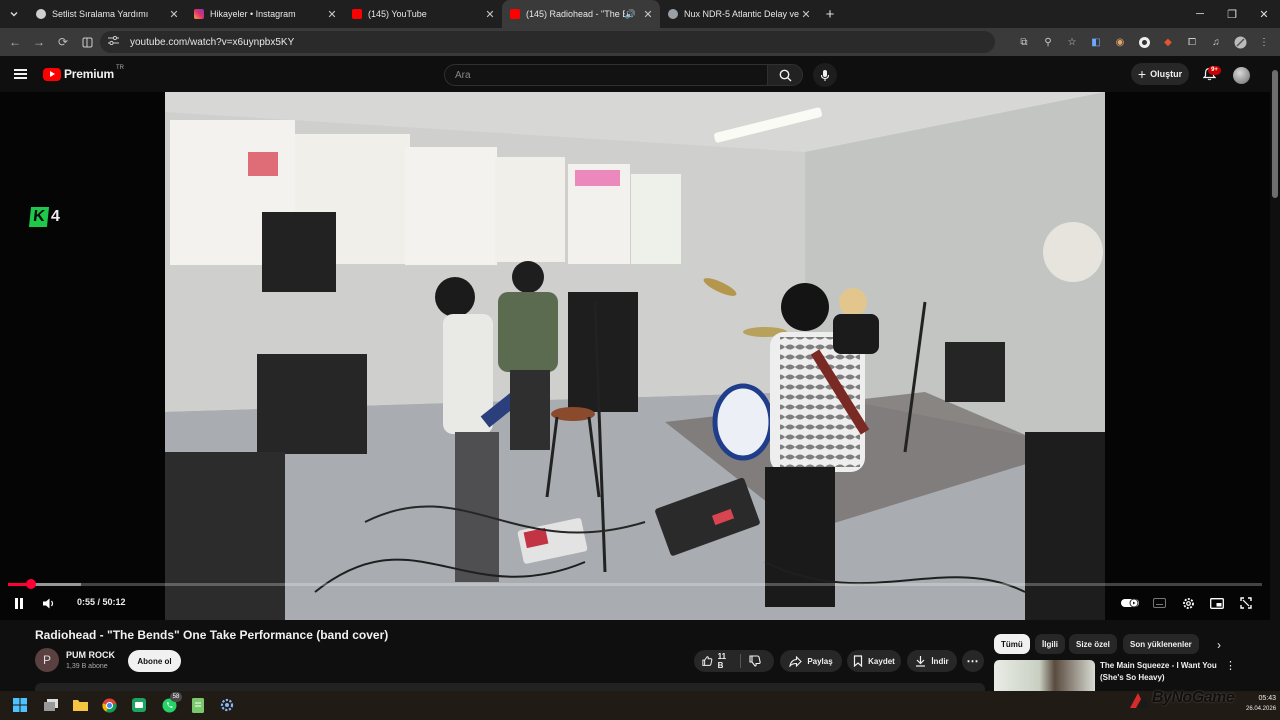  What do you see at coordinates (1093, 644) in the screenshot?
I see `chip-for-you: Size özel` at bounding box center [1093, 644].